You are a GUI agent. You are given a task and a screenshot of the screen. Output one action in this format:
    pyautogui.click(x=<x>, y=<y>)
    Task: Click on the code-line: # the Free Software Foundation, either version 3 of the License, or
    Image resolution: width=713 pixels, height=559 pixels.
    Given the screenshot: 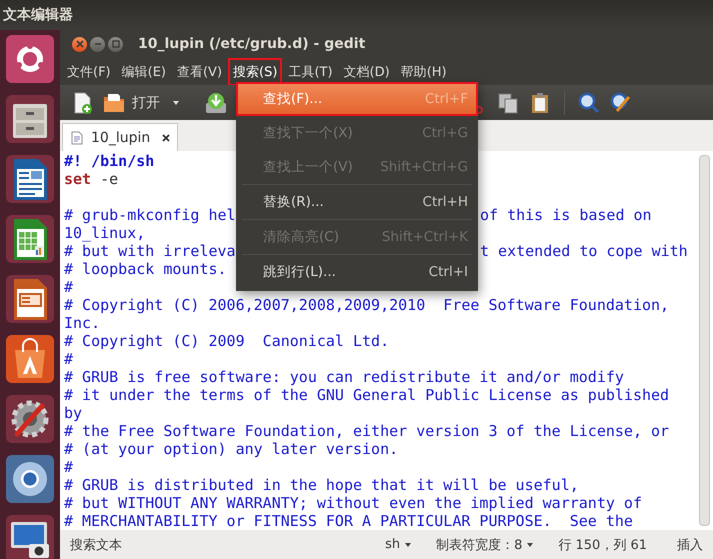 What is the action you would take?
    pyautogui.click(x=367, y=431)
    